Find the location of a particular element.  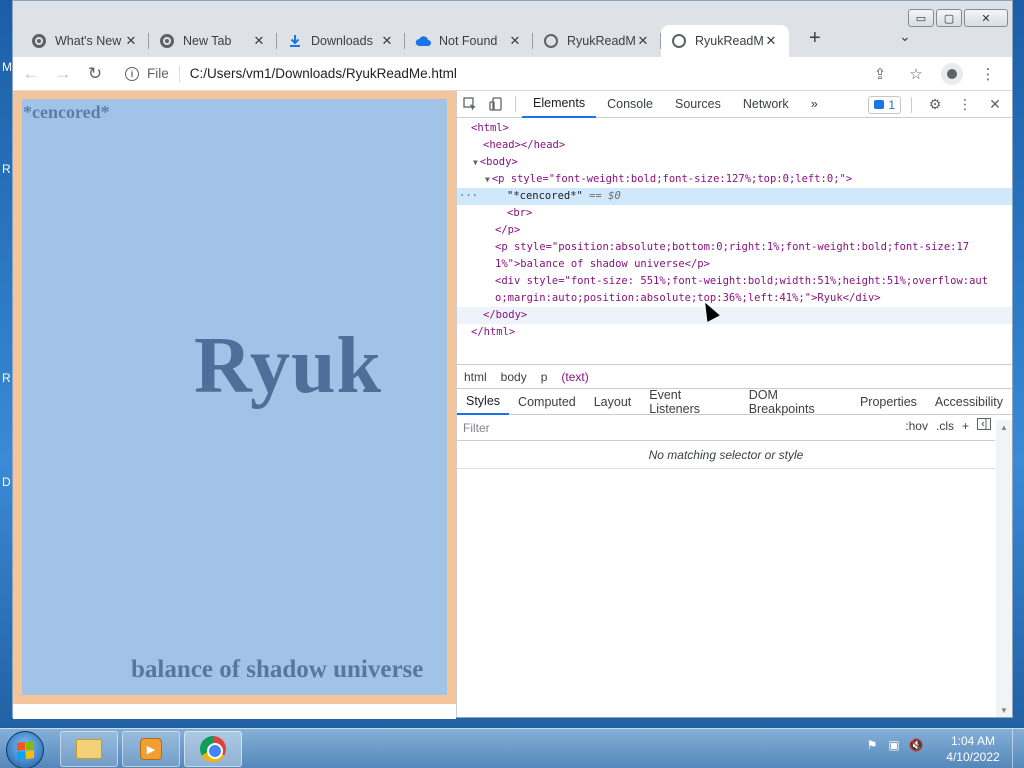

dom-node: <head></head> is located at coordinates (734, 145).